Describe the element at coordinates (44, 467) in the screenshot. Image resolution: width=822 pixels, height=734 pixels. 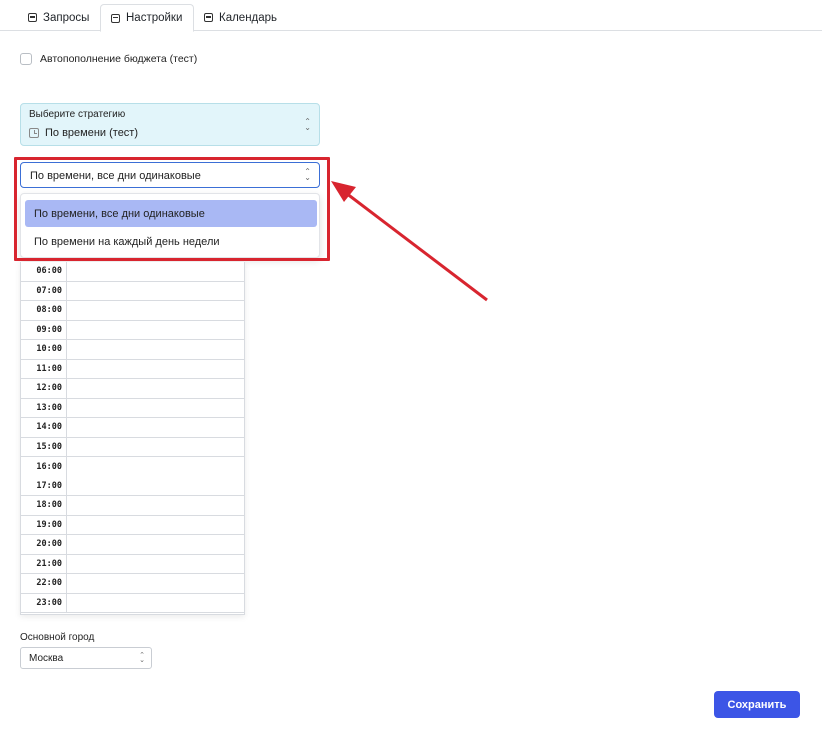
I see `hour-label: 16:00` at that location.